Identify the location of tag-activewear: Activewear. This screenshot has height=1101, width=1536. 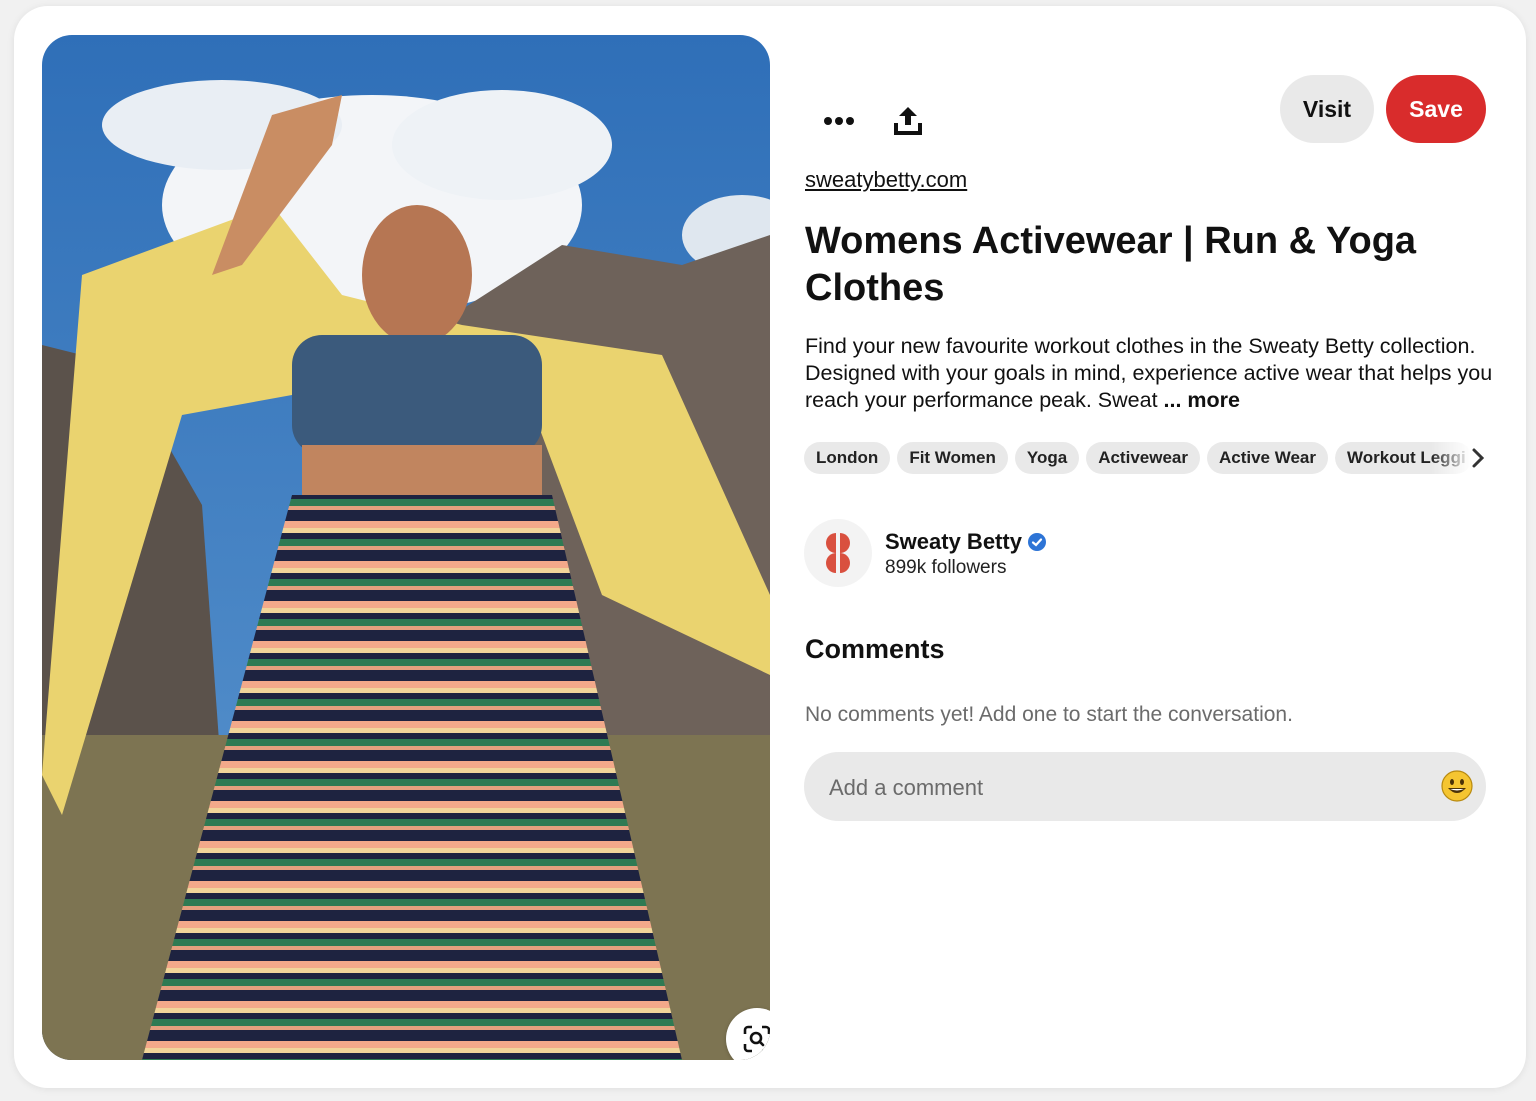
(1143, 458).